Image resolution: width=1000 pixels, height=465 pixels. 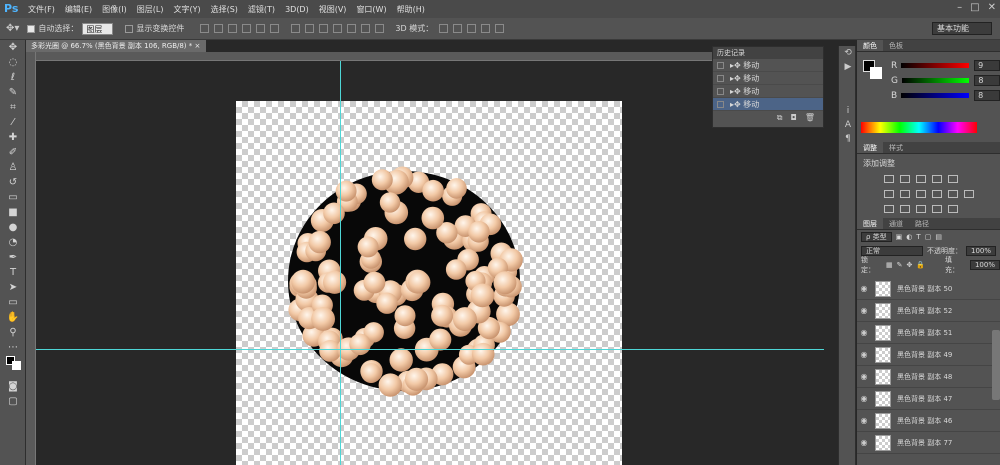 I want to click on auto-align-icon, so click(x=380, y=28).